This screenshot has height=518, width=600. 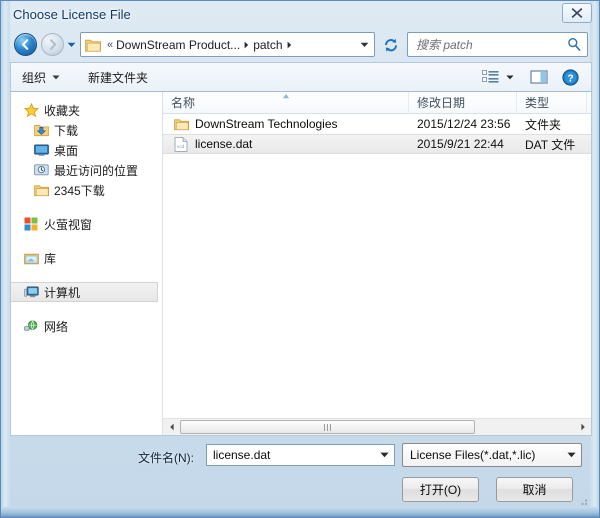 I want to click on computer-icon, so click(x=31, y=292).